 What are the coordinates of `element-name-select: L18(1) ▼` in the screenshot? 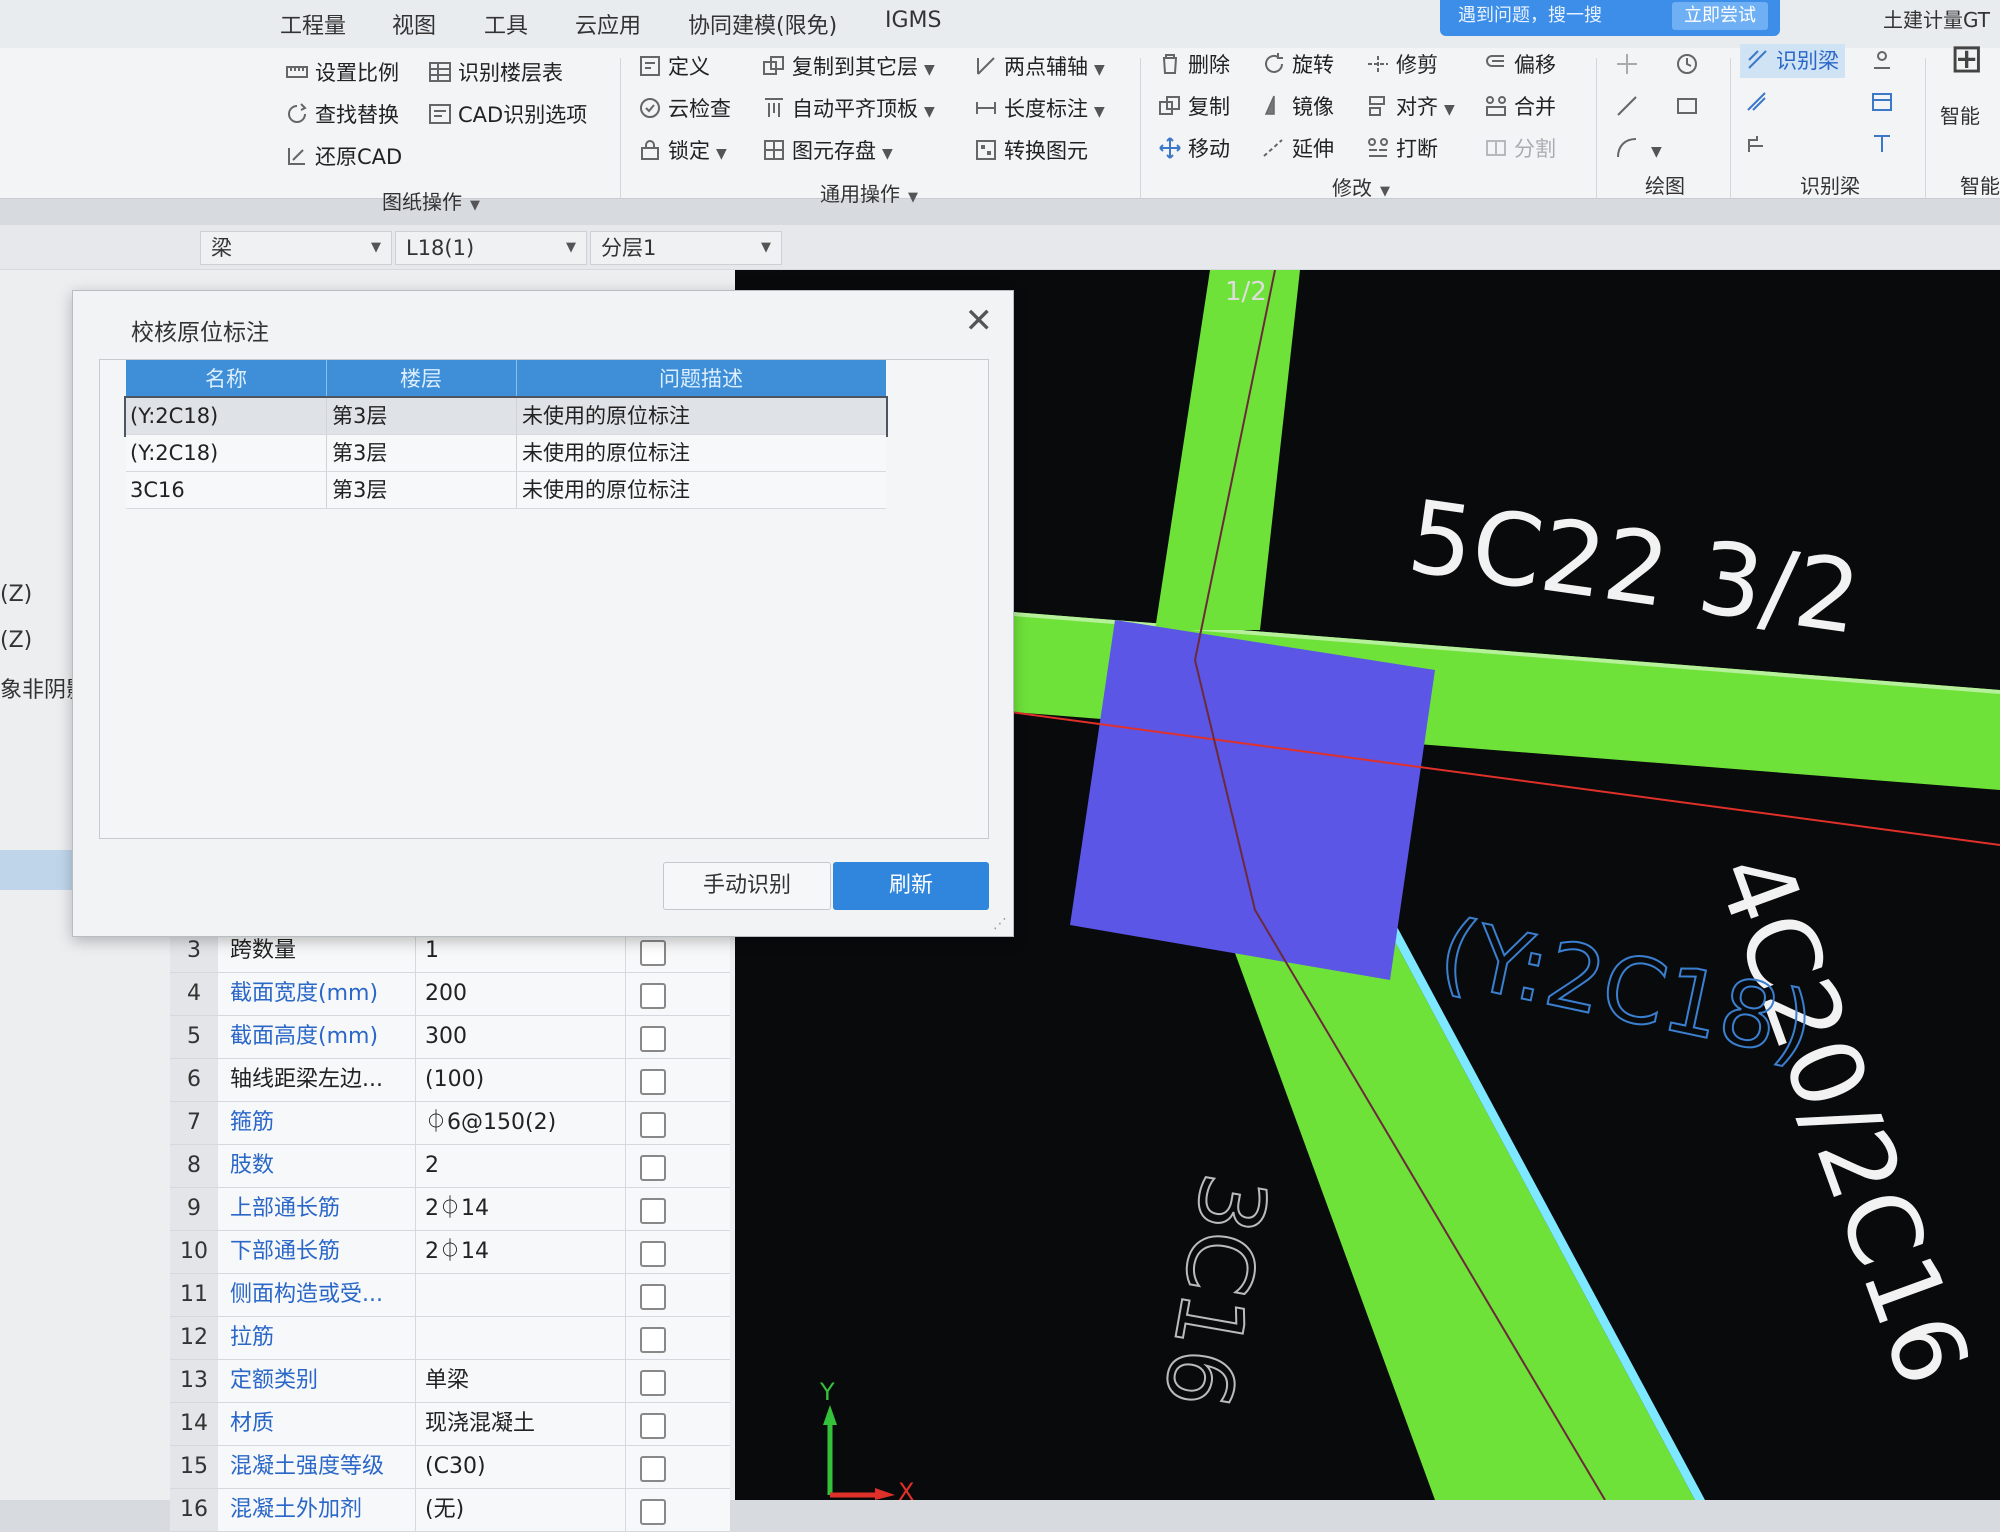 It's located at (491, 248).